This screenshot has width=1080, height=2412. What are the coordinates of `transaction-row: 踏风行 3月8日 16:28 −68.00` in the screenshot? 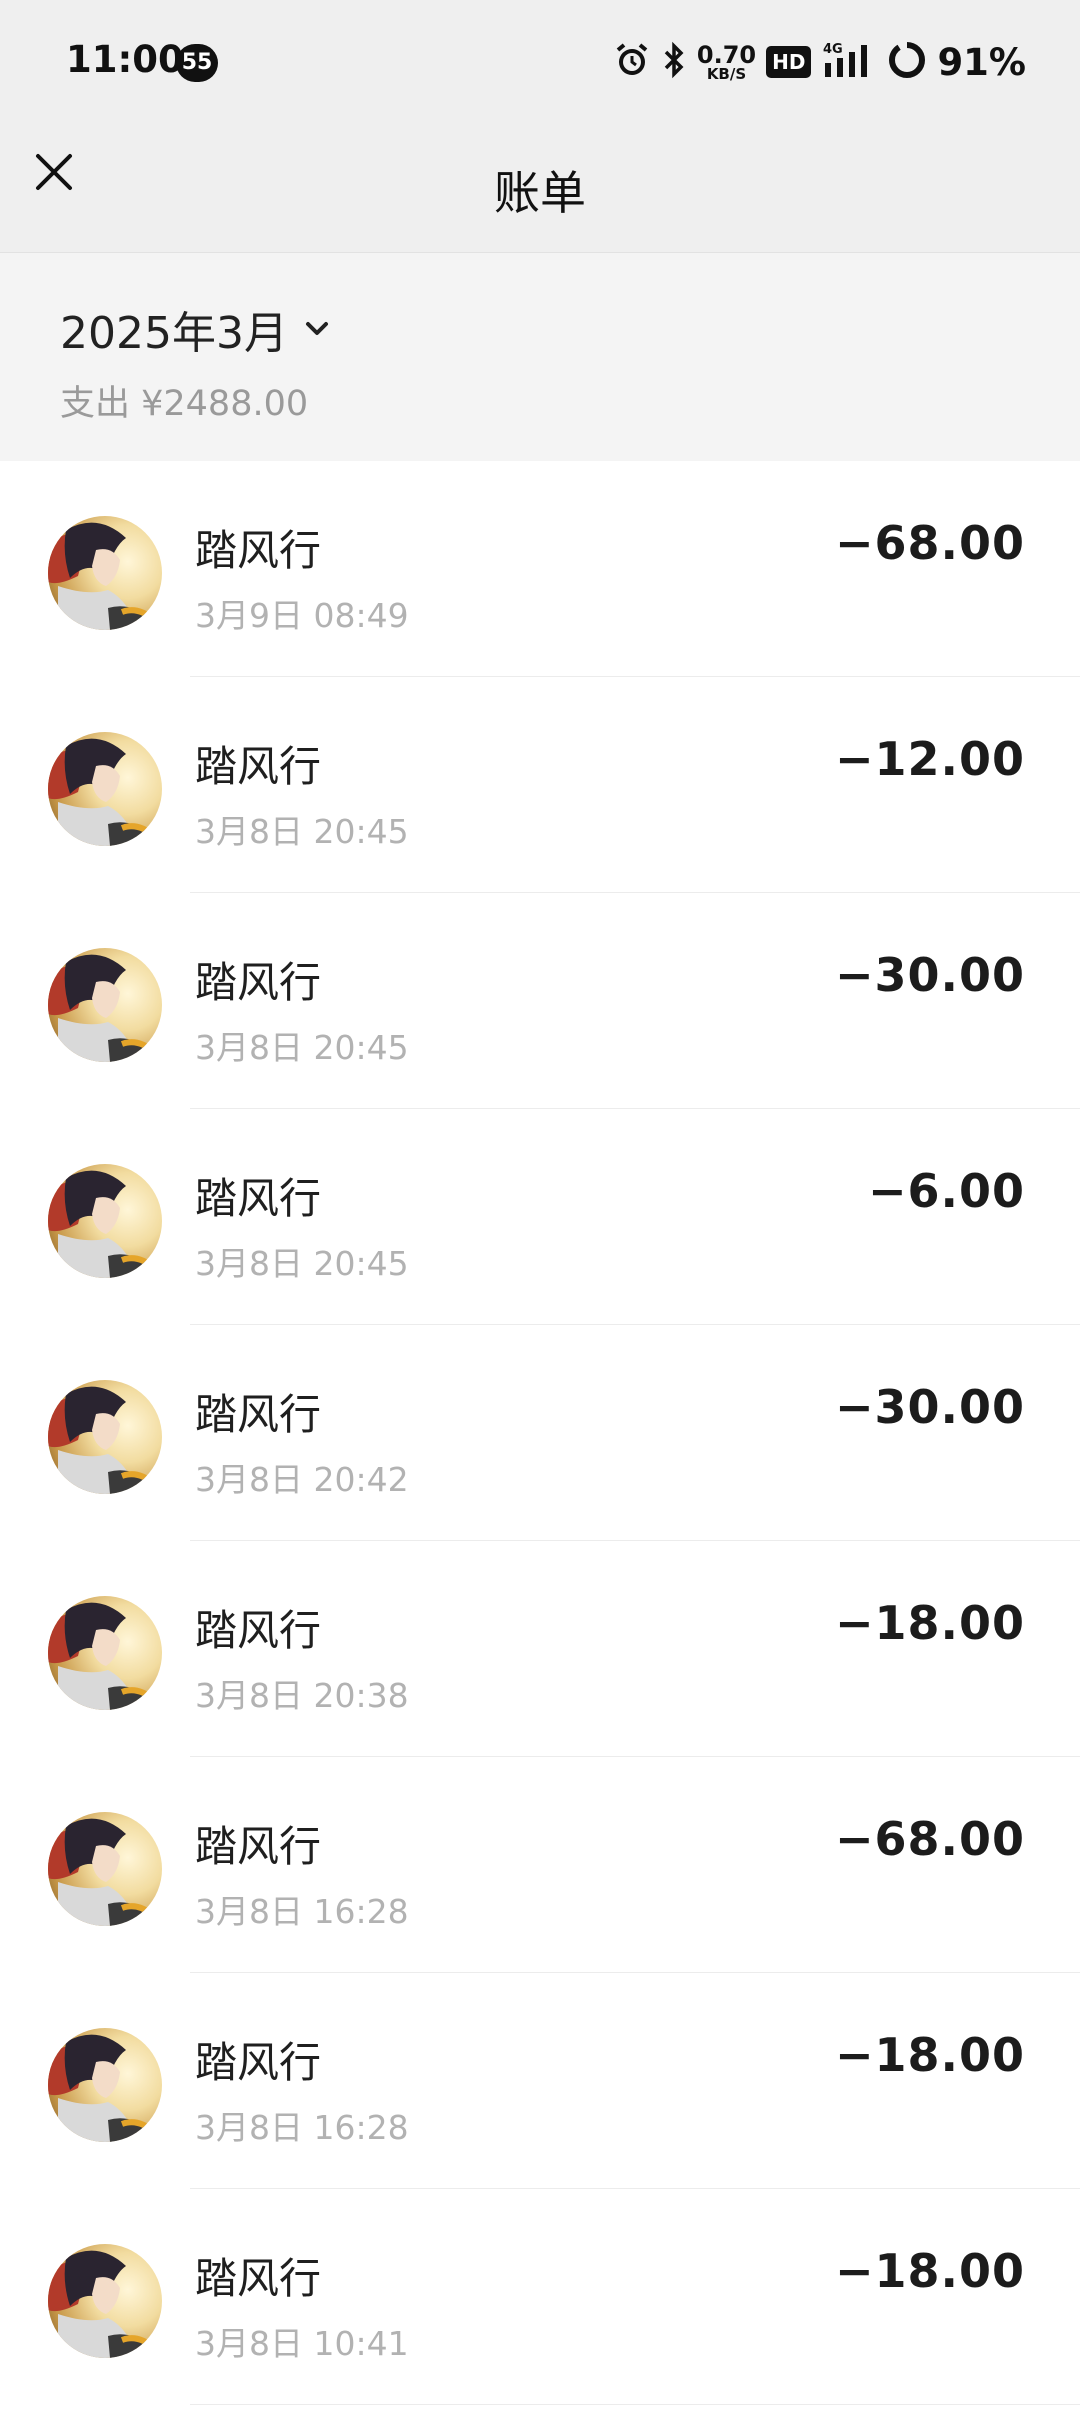 It's located at (540, 1865).